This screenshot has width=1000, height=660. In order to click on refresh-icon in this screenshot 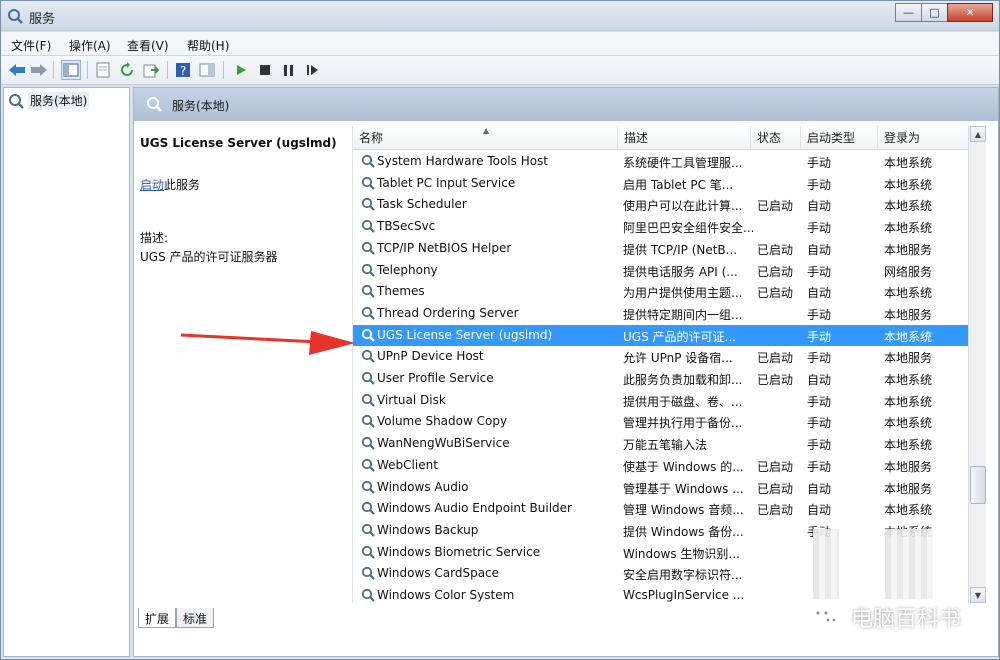, I will do `click(127, 69)`.